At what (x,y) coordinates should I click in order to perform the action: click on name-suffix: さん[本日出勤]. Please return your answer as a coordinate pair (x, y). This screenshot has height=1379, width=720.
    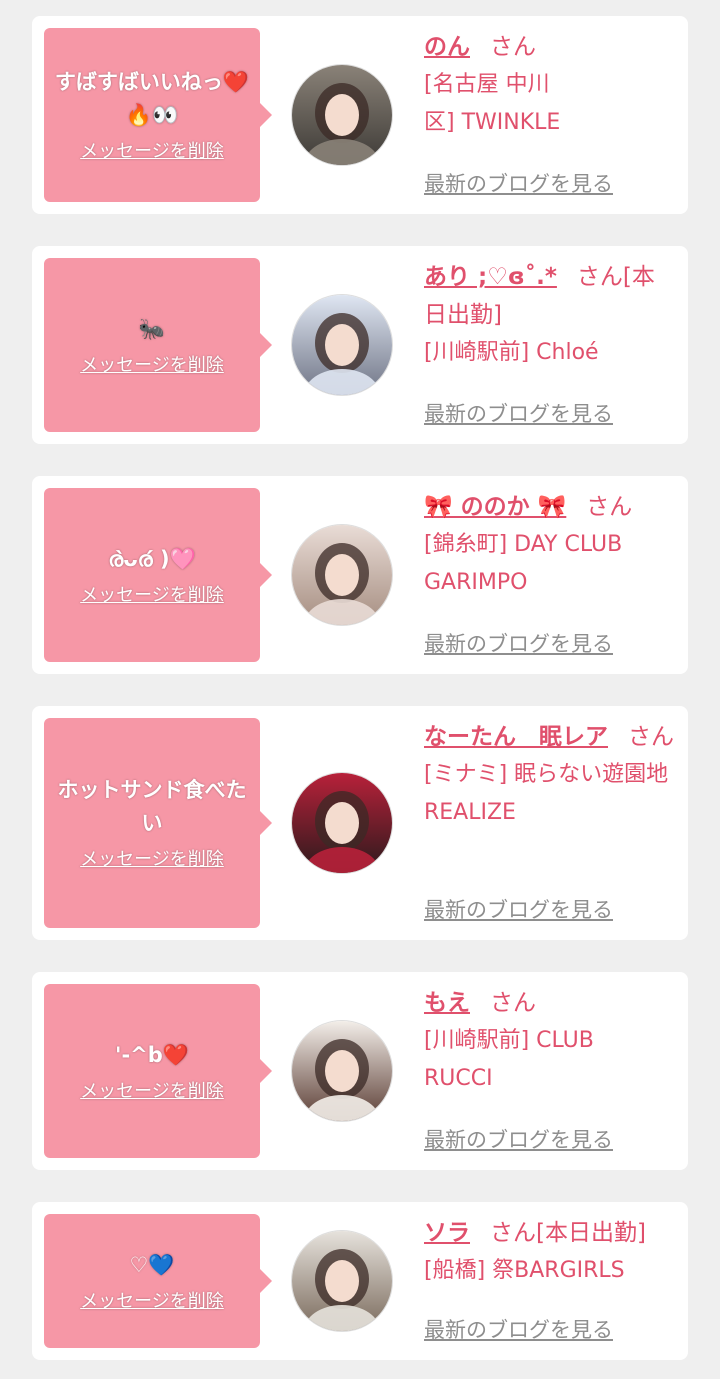
    Looking at the image, I should click on (568, 1233).